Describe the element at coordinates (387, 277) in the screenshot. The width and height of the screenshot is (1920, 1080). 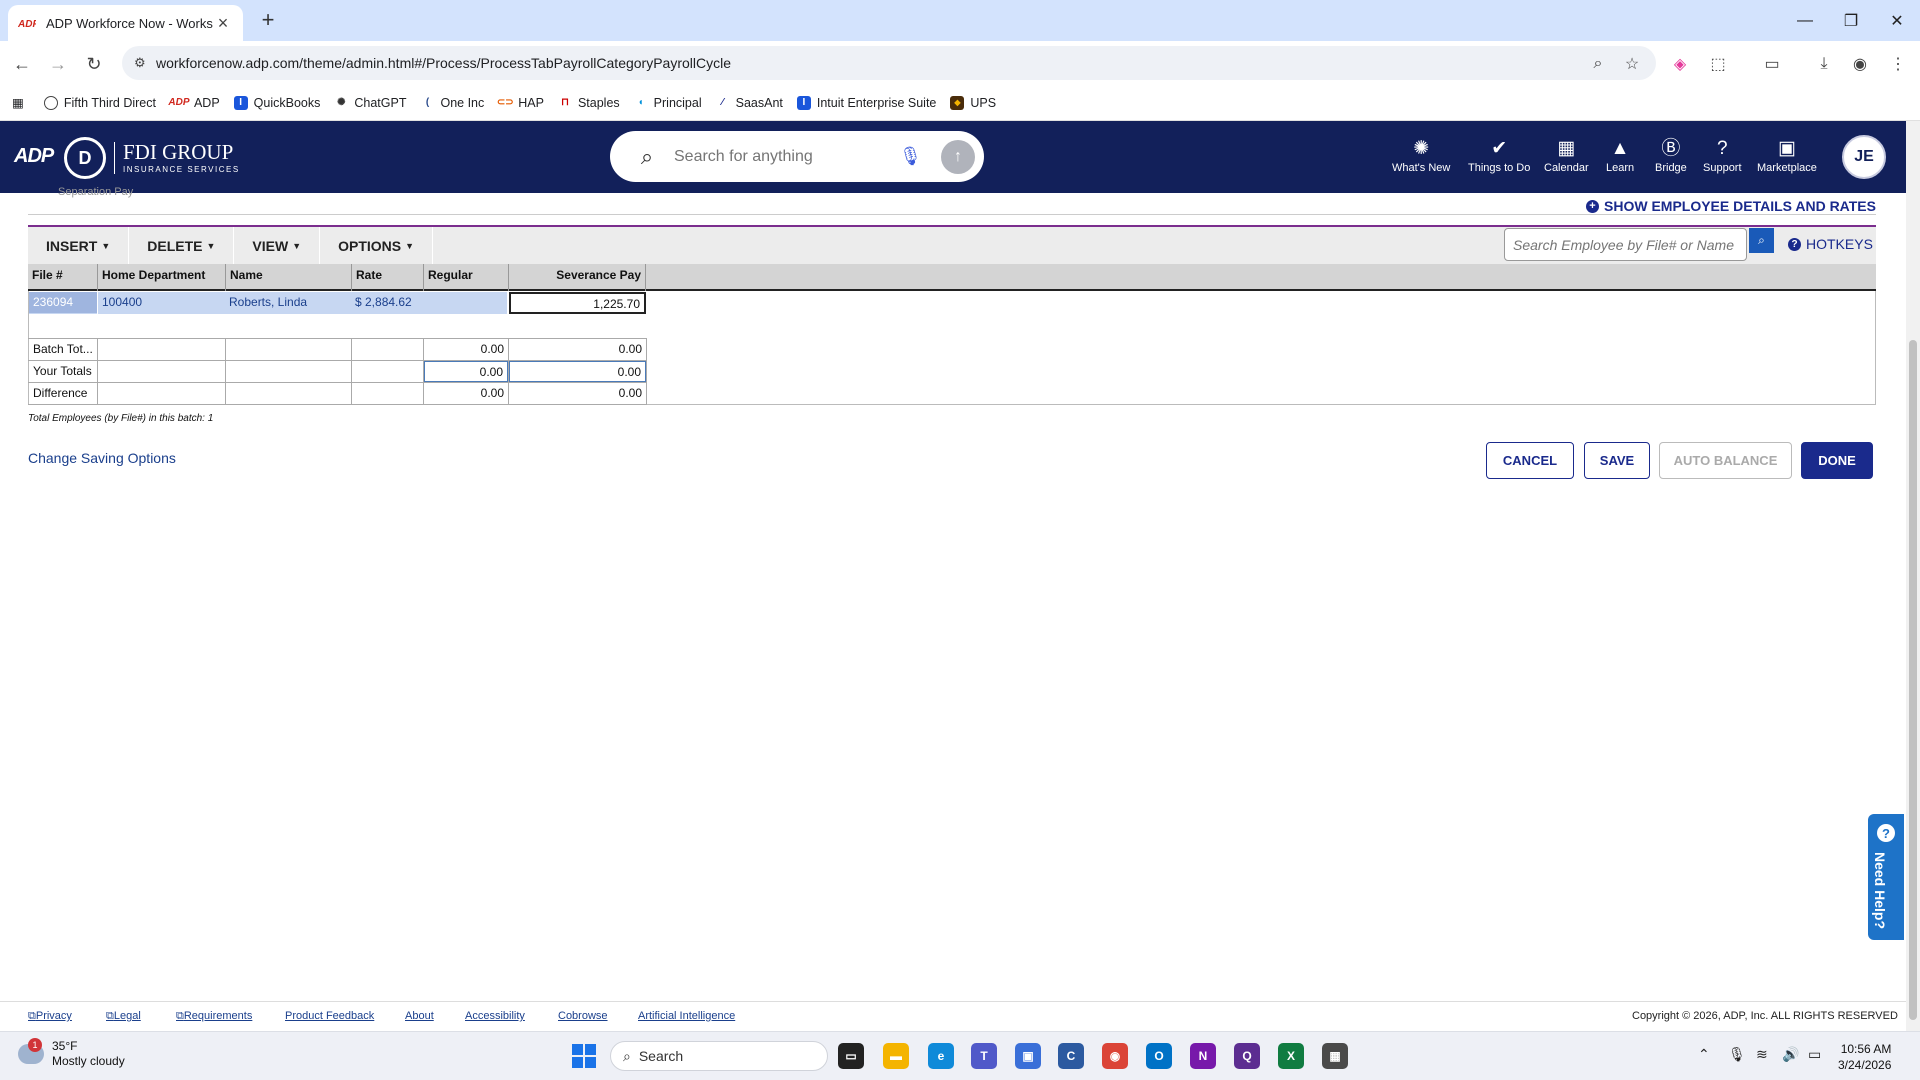
I see `col-rate: Rate` at that location.